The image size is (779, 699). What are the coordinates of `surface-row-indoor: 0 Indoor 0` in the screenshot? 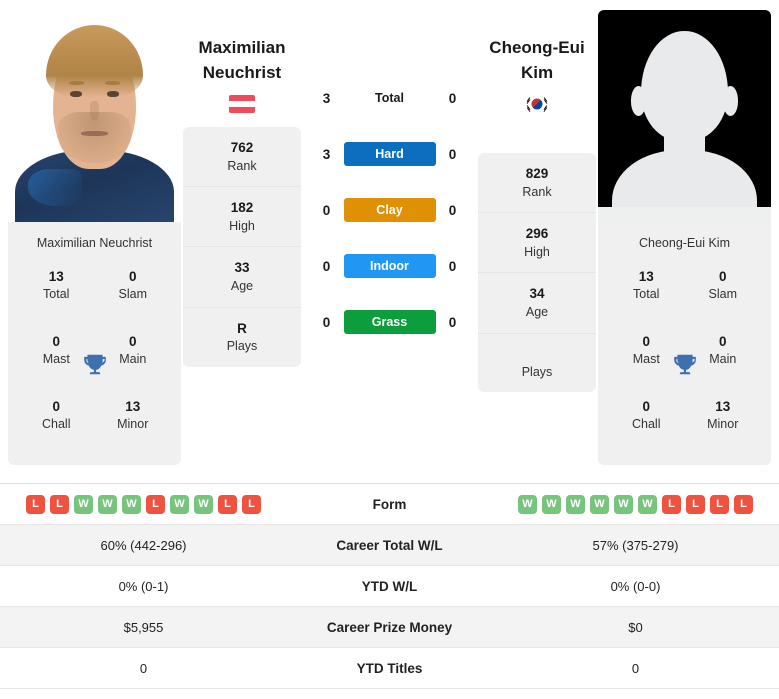 It's located at (389, 266).